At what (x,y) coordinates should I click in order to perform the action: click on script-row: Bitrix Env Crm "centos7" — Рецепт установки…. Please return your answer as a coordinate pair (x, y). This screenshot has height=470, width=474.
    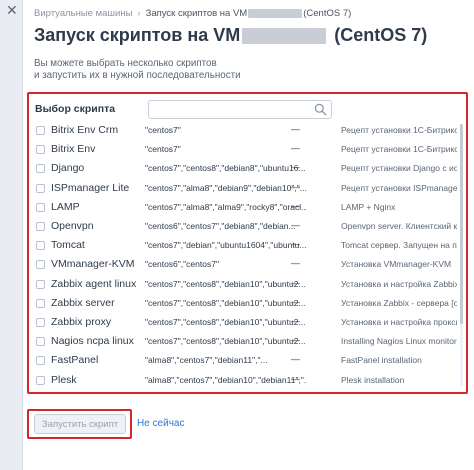
    Looking at the image, I should click on (247, 131).